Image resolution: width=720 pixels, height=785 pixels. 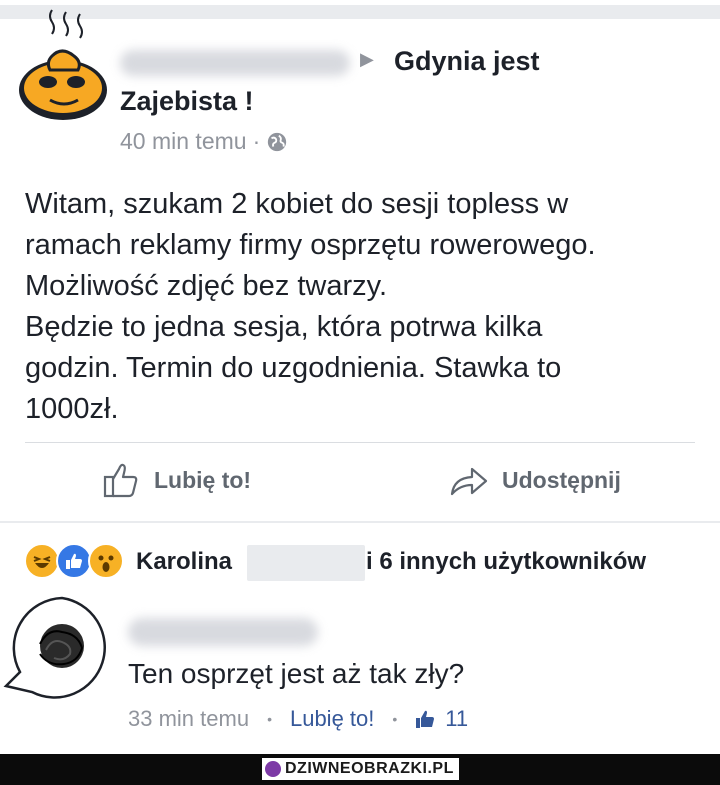 I want to click on share-to-arrow-icon: ▶, so click(x=367, y=59).